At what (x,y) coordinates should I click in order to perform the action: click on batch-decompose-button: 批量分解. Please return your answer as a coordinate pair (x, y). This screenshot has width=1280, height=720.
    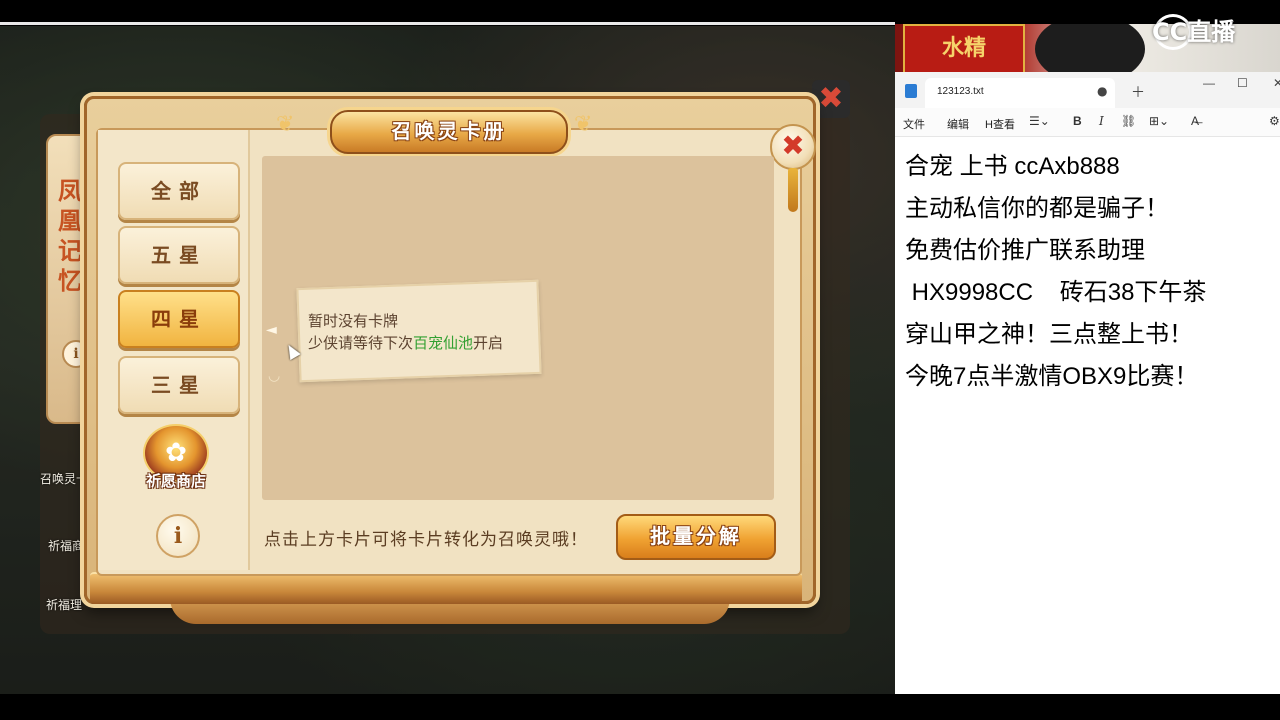
    Looking at the image, I should click on (696, 537).